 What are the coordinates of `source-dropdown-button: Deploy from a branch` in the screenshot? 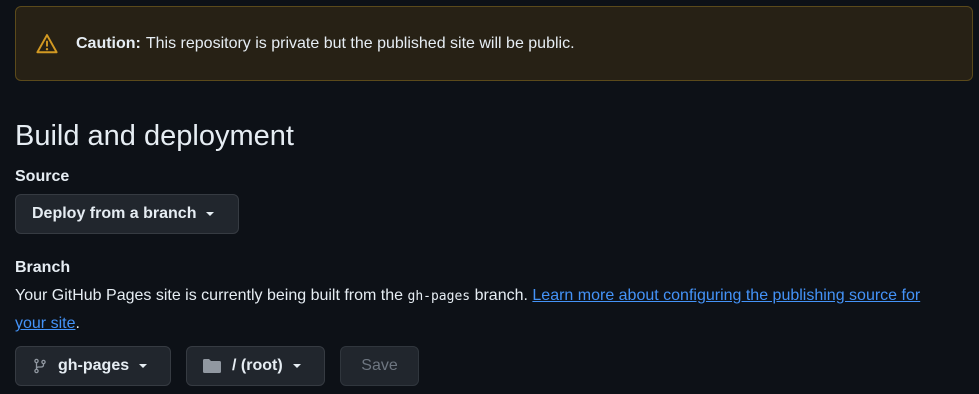 It's located at (127, 214).